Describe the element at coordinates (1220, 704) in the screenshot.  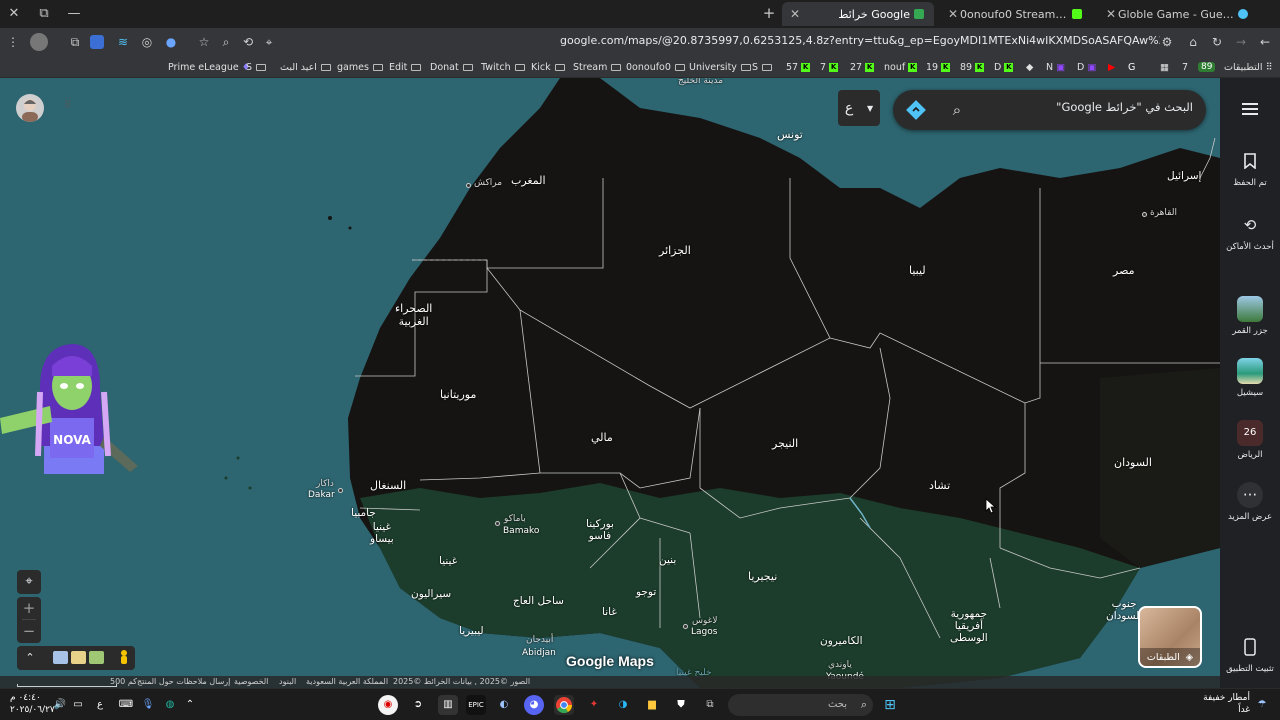
I see `weather-widget: أمطار خفيفة غداً` at that location.